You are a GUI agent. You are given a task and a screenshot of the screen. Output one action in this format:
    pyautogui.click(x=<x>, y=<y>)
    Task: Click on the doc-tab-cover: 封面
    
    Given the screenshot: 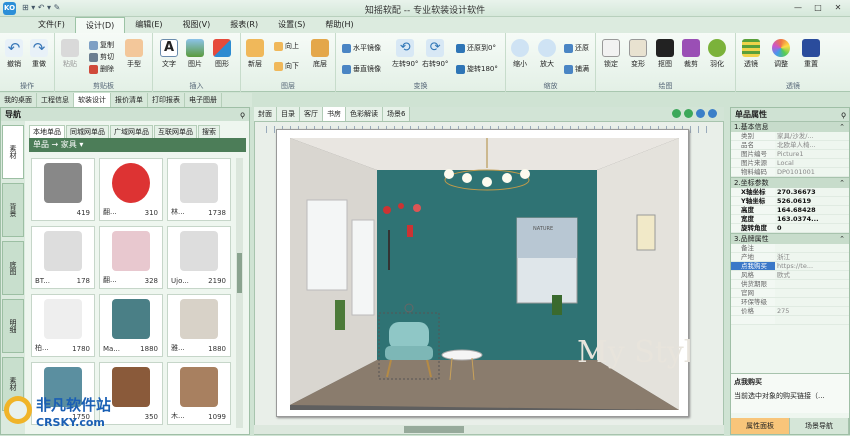 What is the action you would take?
    pyautogui.click(x=265, y=114)
    